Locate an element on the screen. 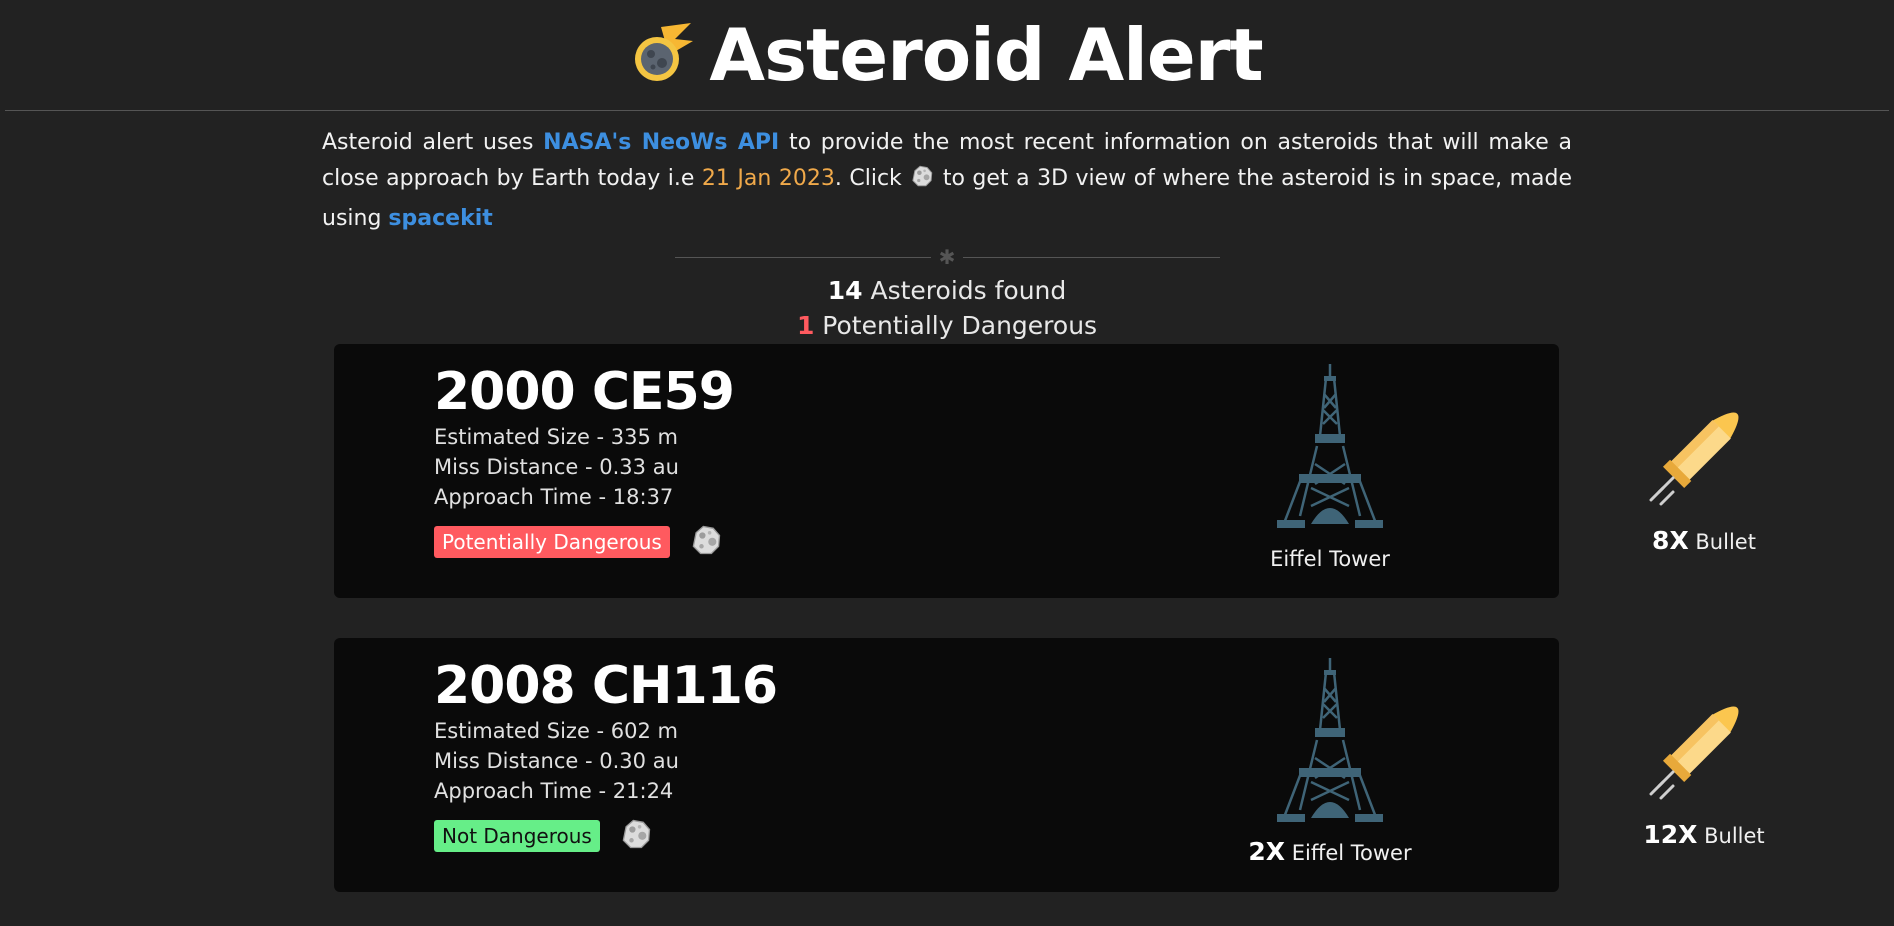  speed-comparison: 12X Bullet is located at coordinates (1704, 753).